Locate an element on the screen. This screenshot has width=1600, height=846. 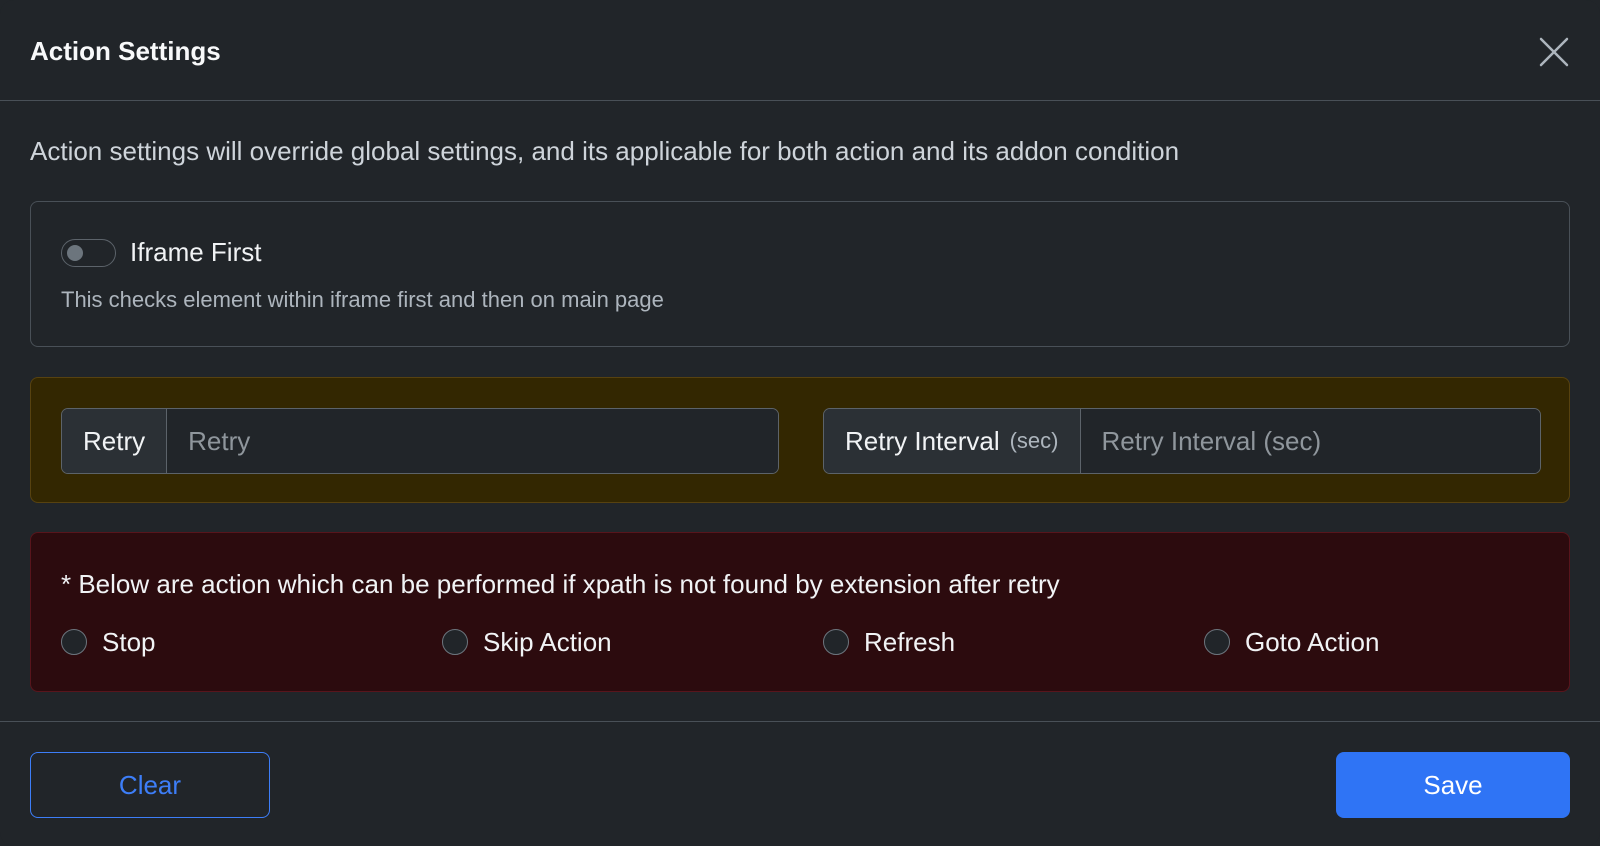
radio-label: Stop is located at coordinates (129, 641).